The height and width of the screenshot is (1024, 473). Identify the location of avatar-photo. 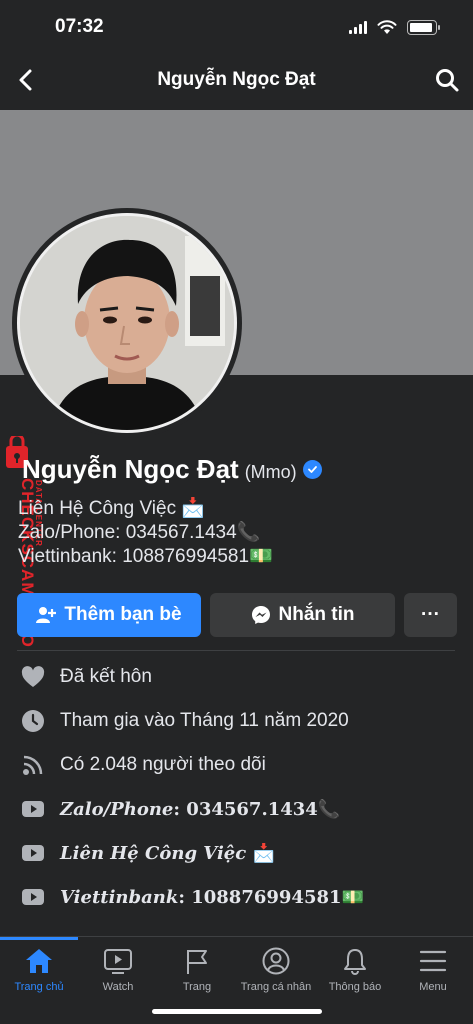
(127, 323).